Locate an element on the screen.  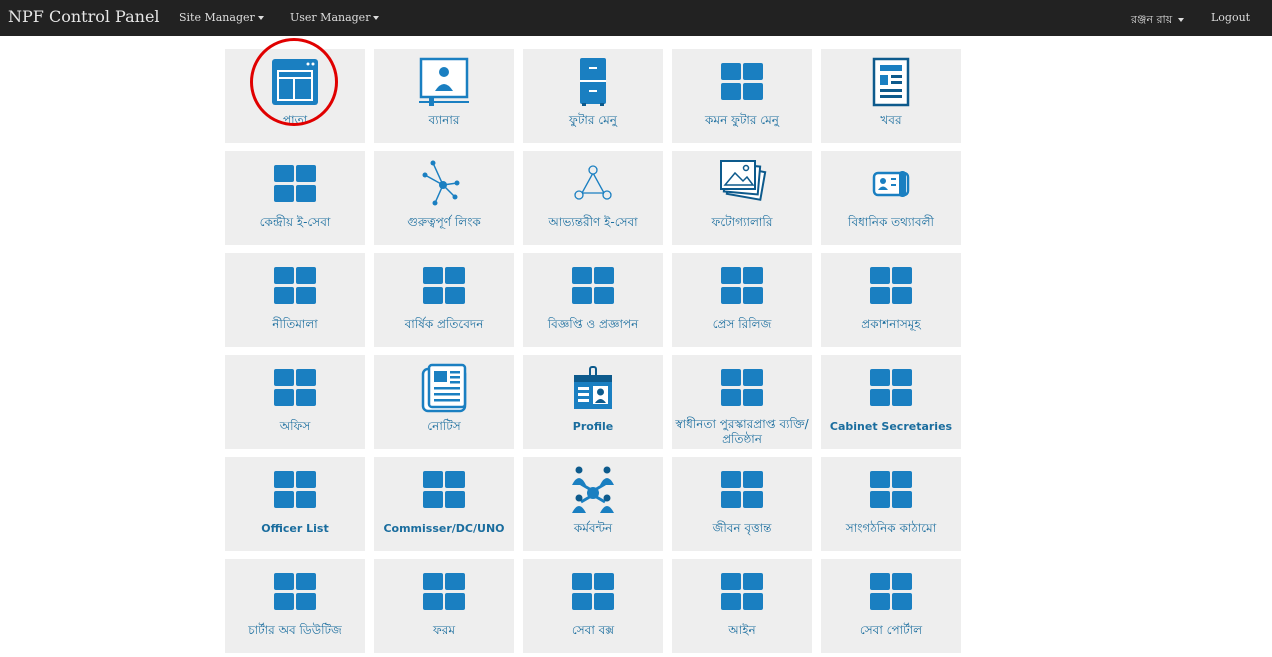
module-label: ফরম is located at coordinates (444, 630).